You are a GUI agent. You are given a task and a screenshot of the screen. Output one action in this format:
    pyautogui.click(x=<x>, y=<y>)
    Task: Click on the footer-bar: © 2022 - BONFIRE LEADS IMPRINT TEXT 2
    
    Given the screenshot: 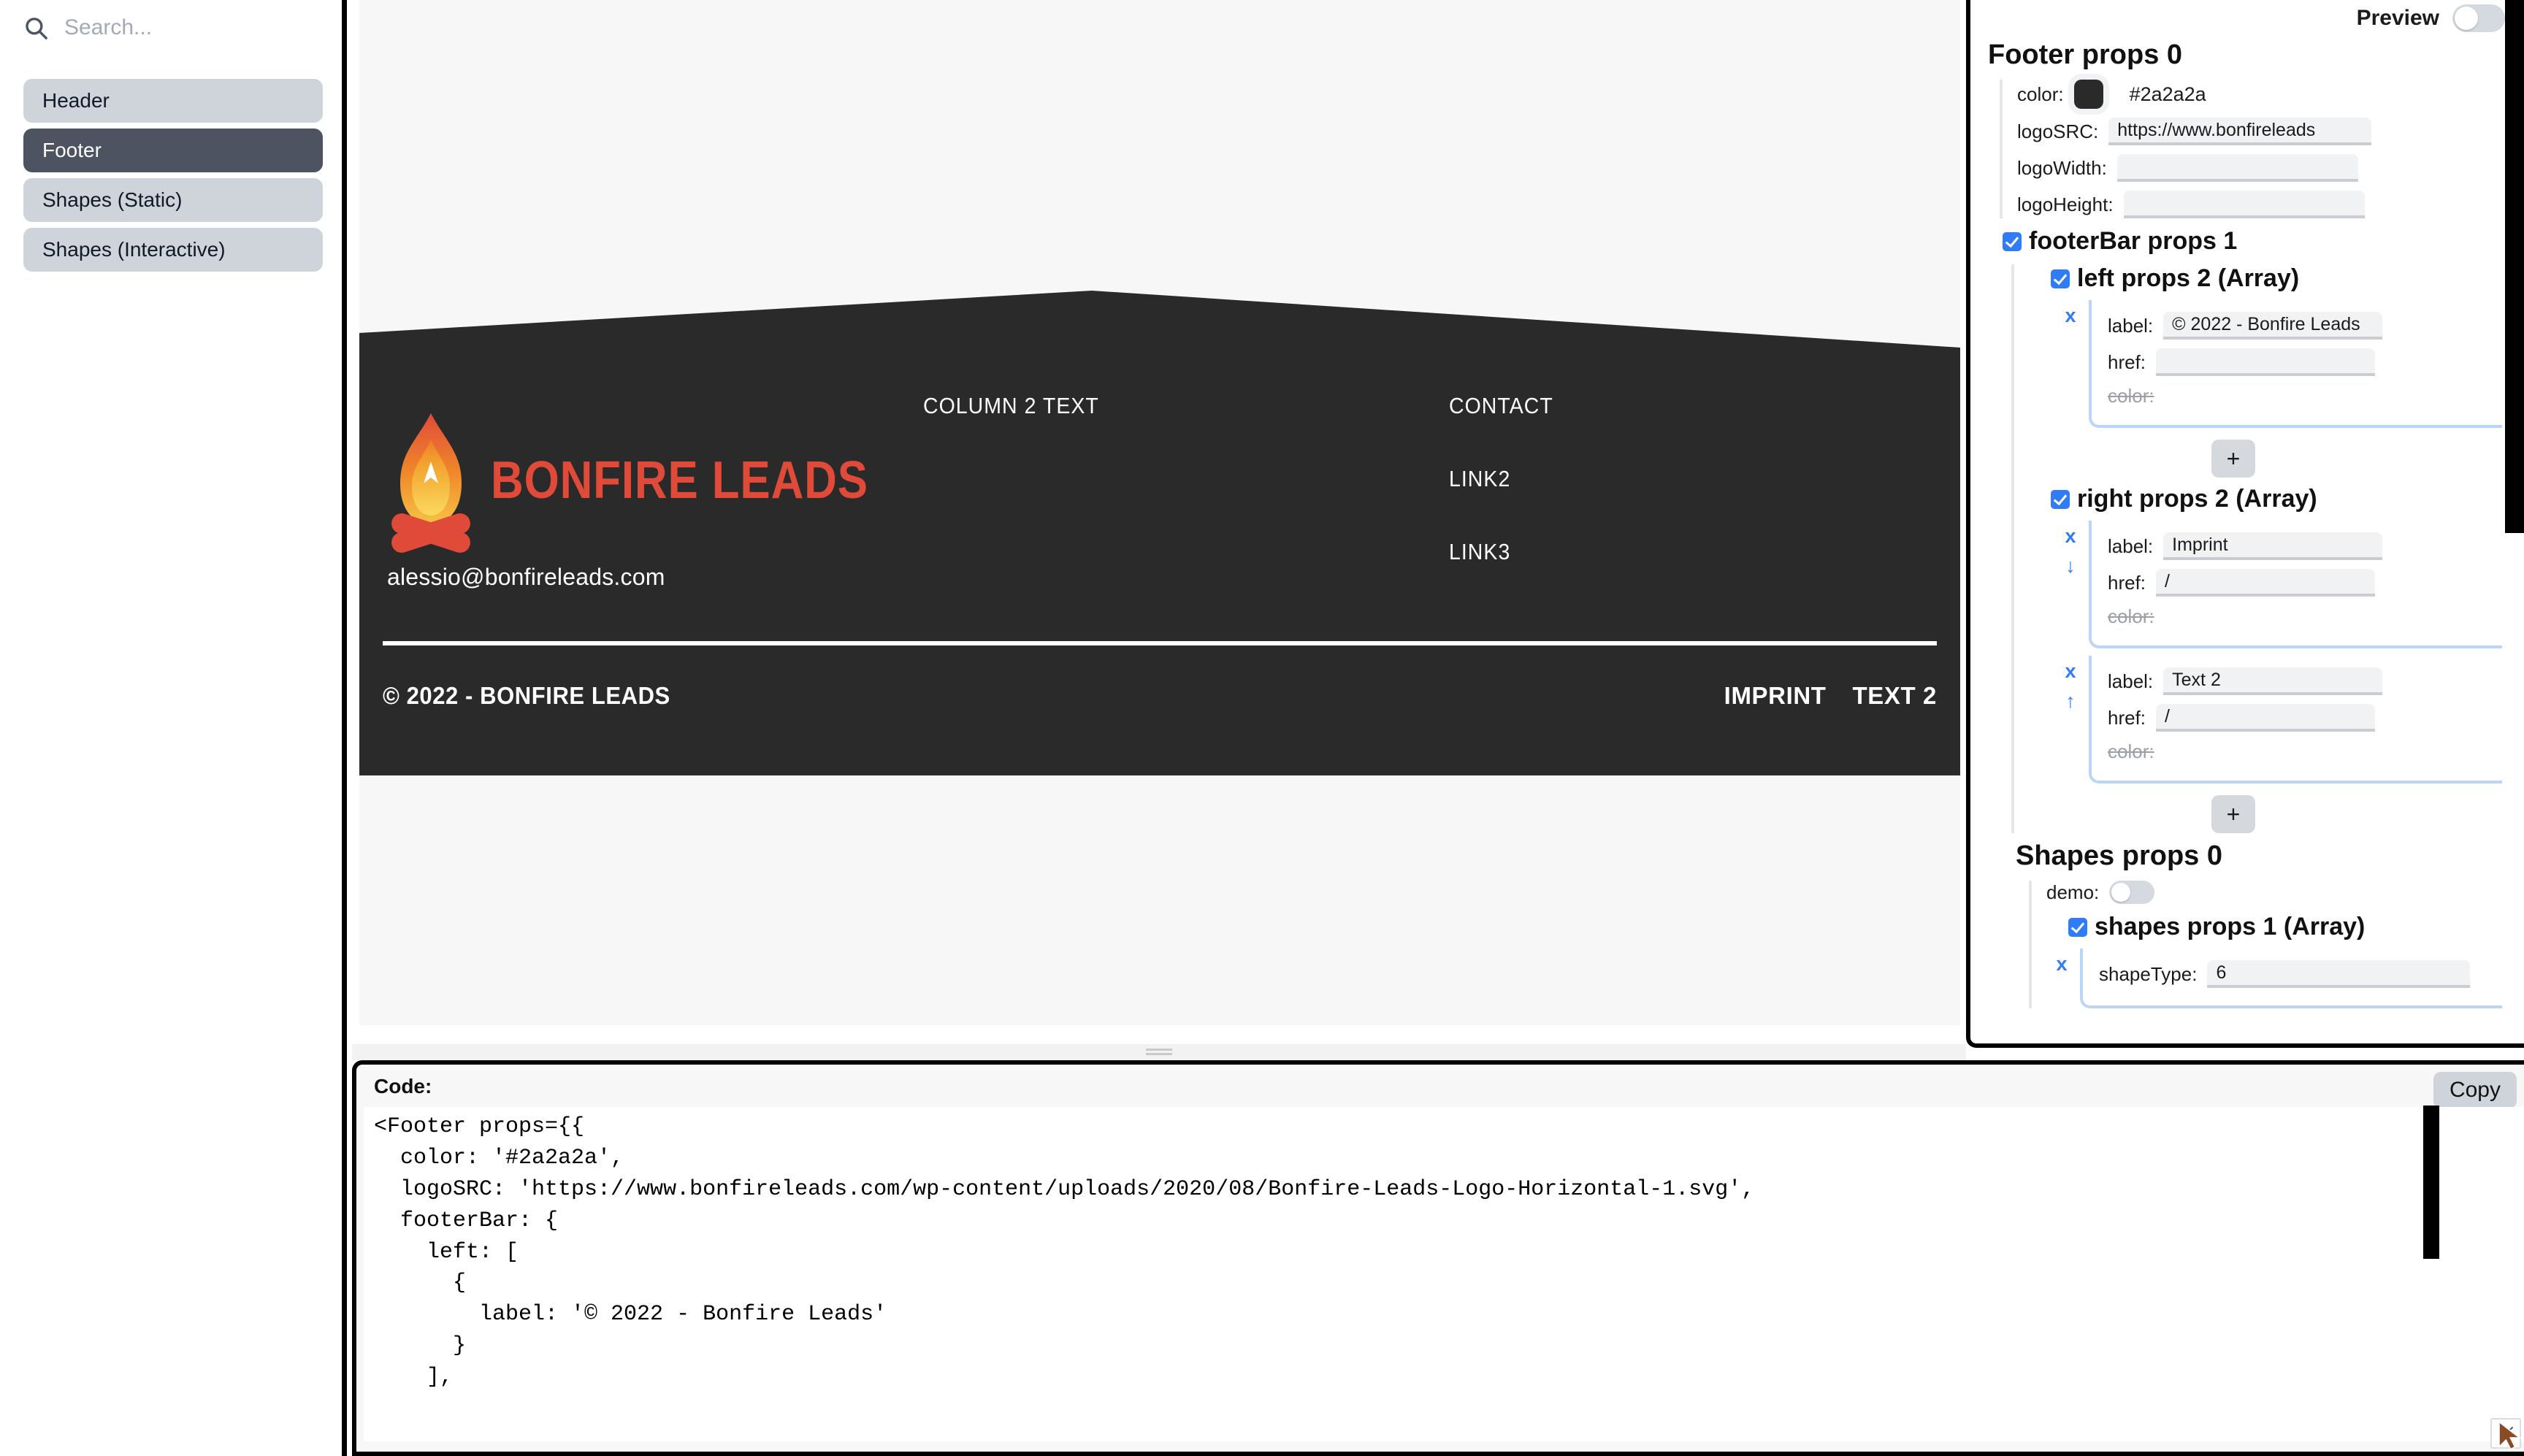 What is the action you would take?
    pyautogui.click(x=1160, y=695)
    